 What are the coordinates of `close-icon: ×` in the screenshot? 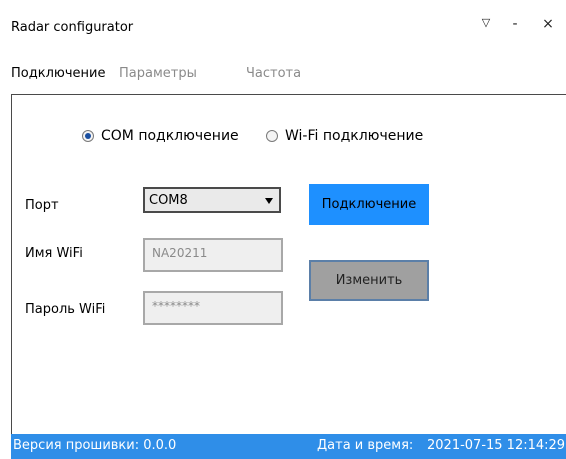 It's located at (548, 24).